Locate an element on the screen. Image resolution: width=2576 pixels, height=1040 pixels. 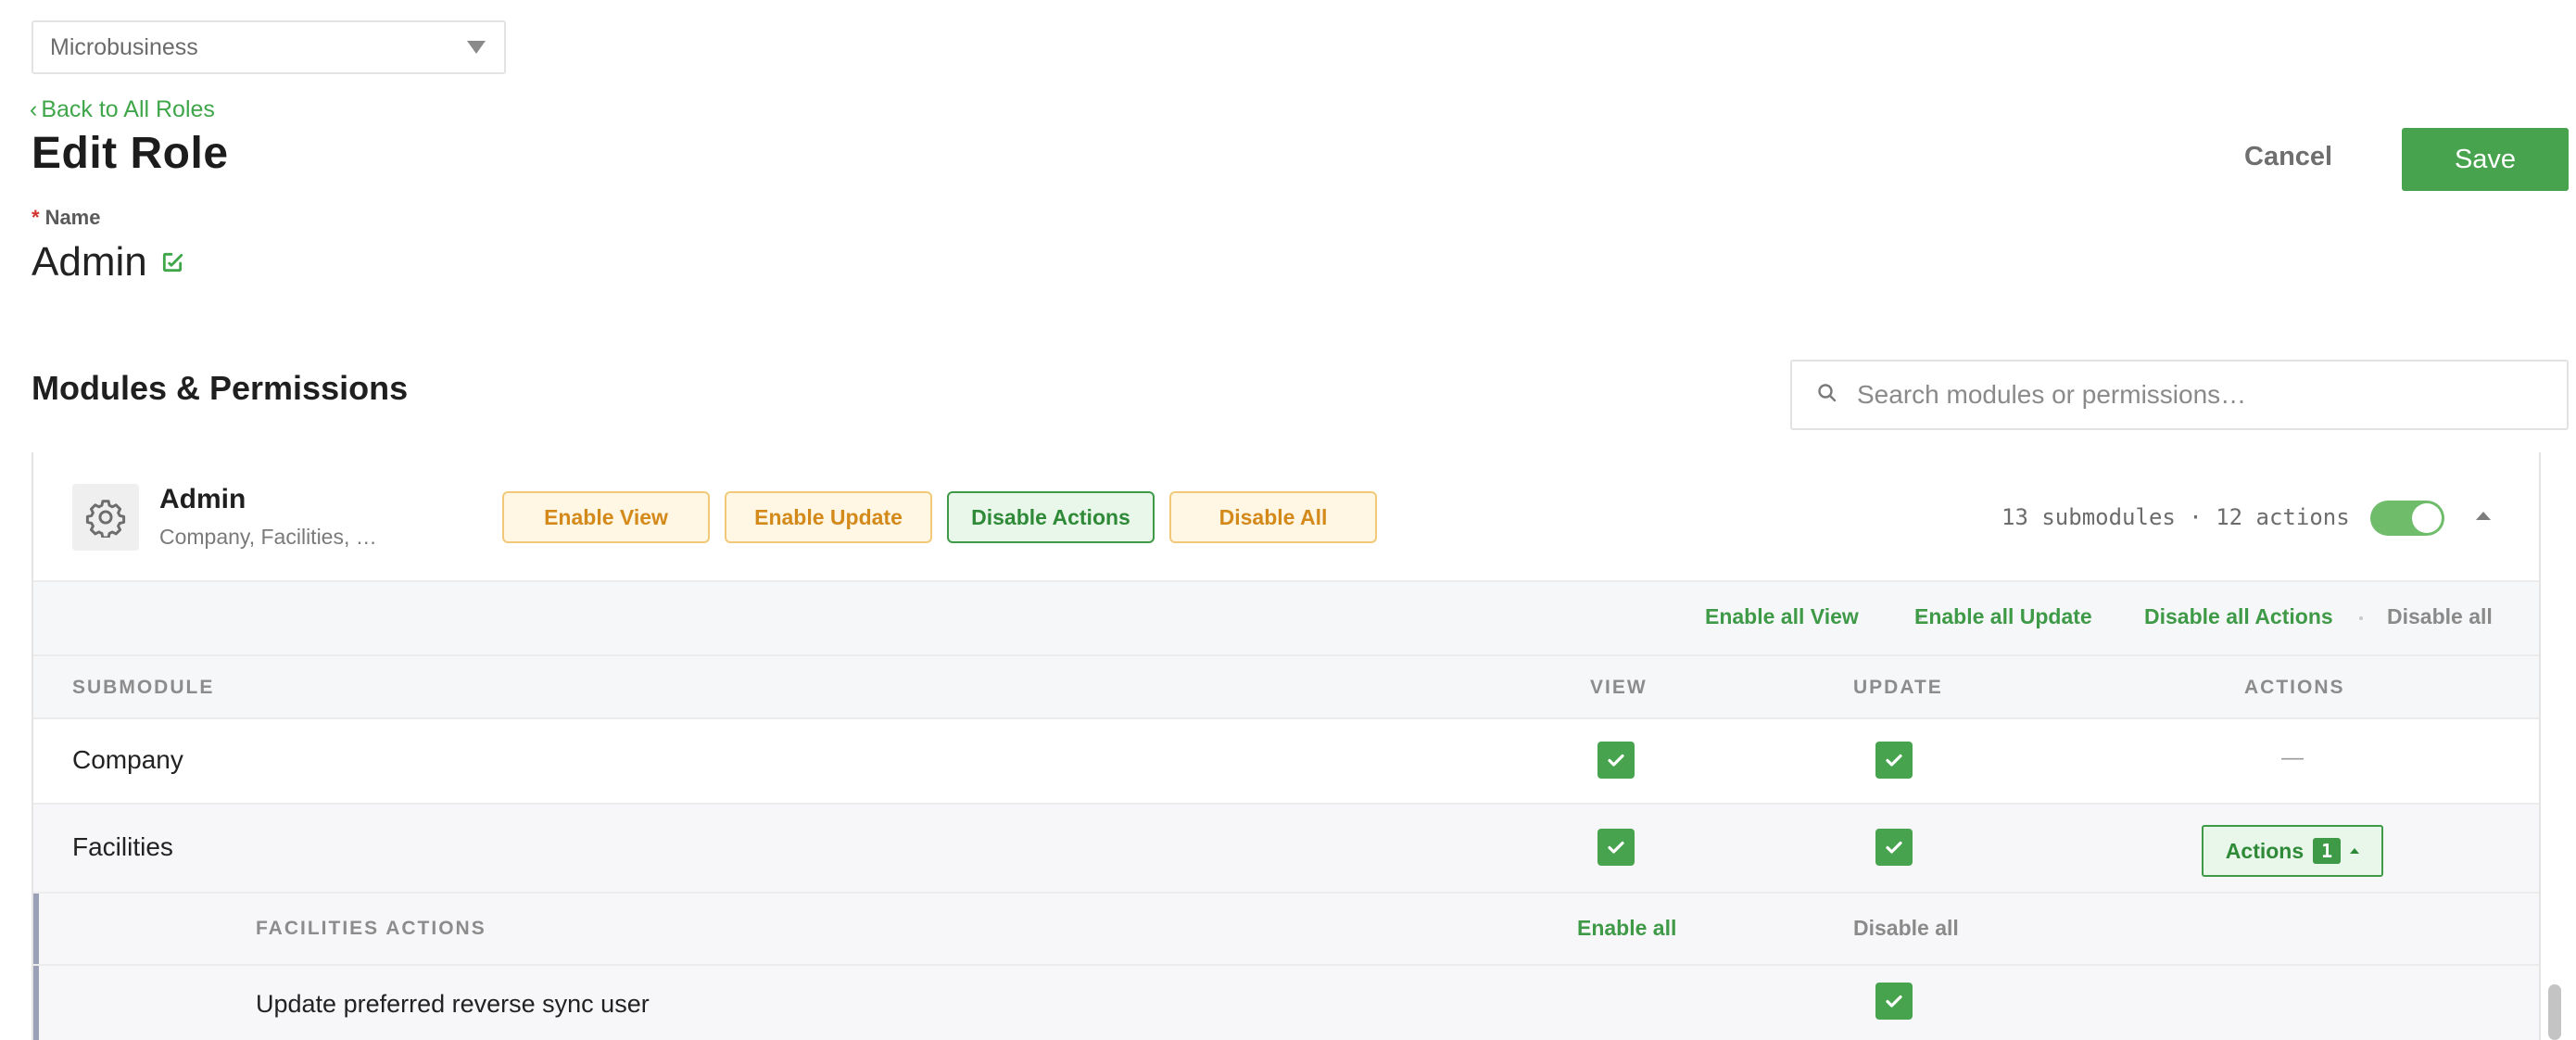
actions-label: Actions is located at coordinates (2265, 850).